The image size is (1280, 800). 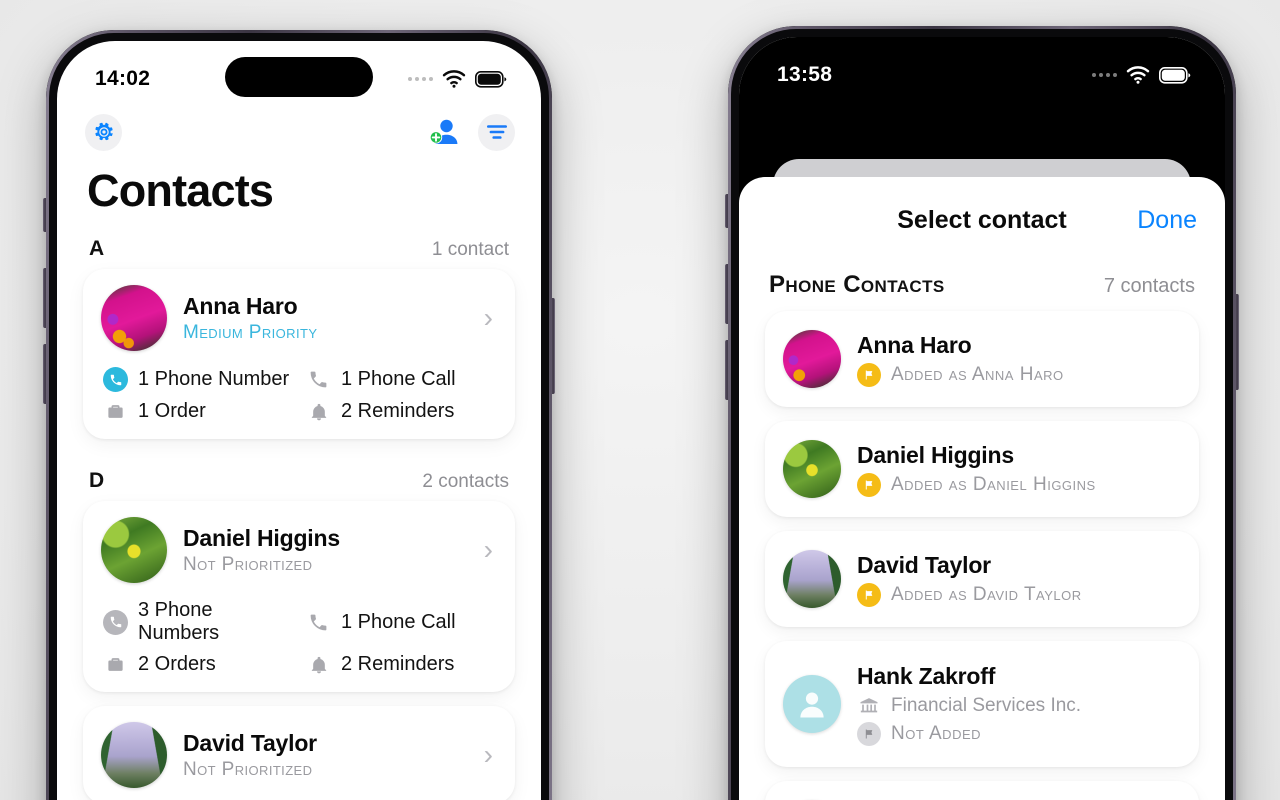 What do you see at coordinates (470, 249) in the screenshot?
I see `section-count: 1 contact` at bounding box center [470, 249].